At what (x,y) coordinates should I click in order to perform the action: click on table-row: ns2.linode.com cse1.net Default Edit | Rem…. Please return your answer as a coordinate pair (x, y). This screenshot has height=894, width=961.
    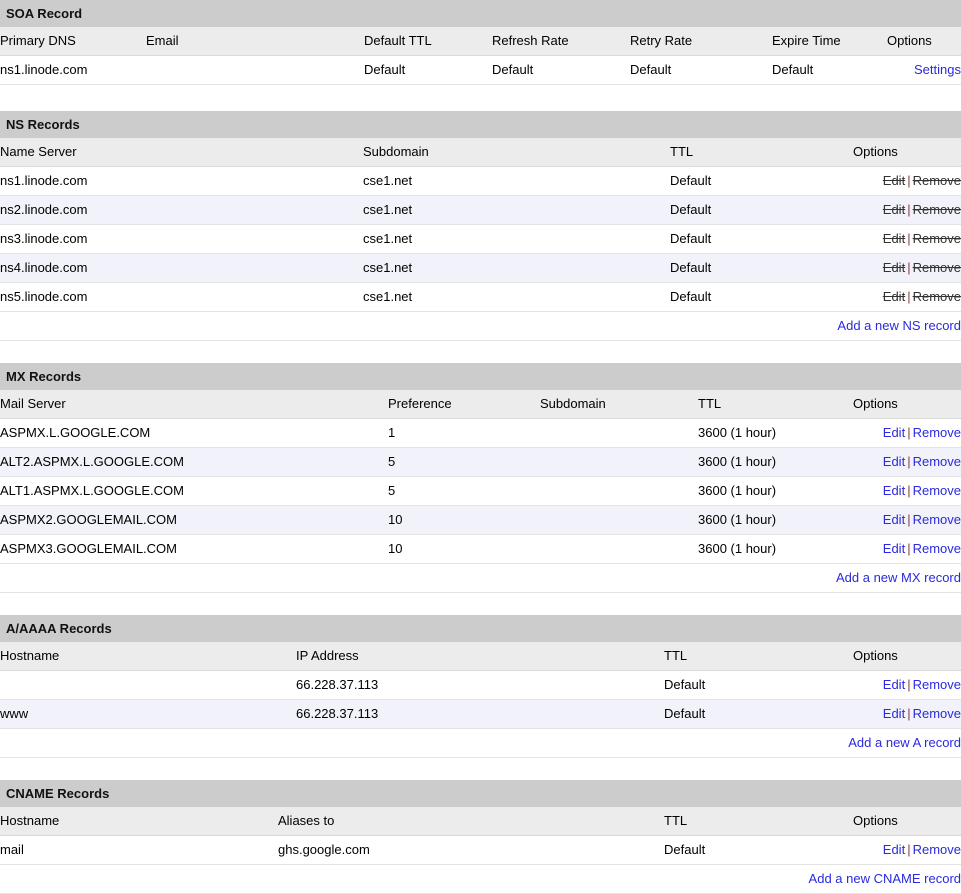
    Looking at the image, I should click on (480, 210).